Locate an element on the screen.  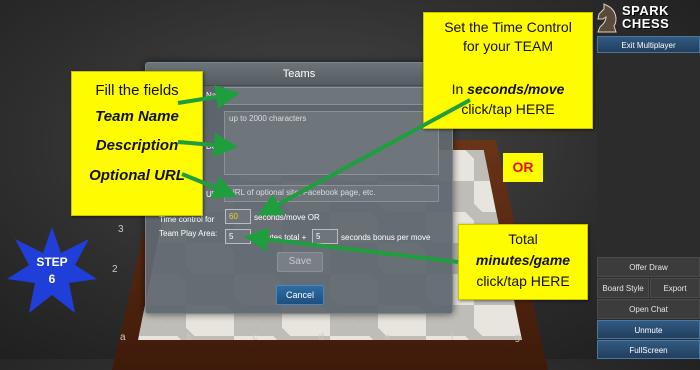
logo-text: SPARK CHESS is located at coordinates (645, 17).